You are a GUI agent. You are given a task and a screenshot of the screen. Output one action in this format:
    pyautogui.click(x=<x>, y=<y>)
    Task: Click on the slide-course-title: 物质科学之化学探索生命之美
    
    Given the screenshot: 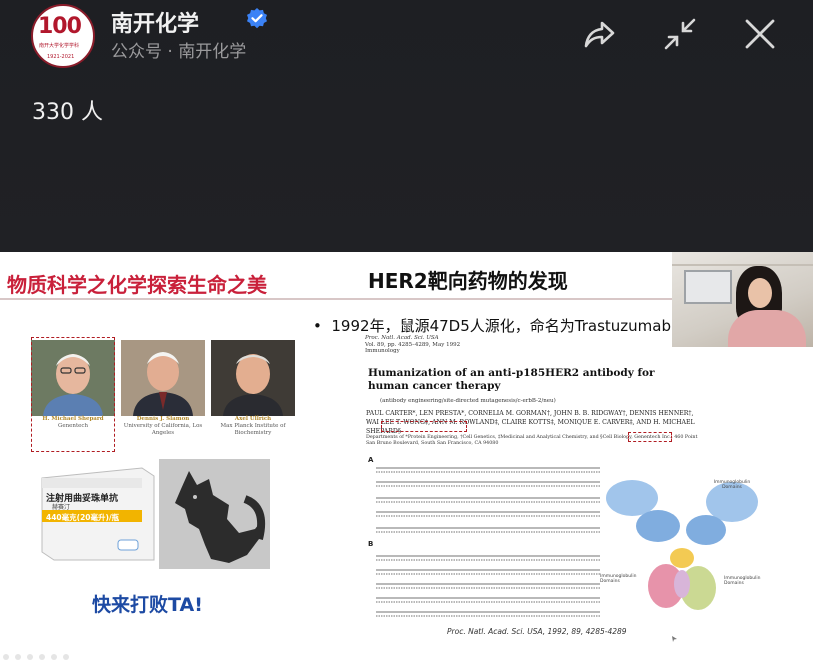 What is the action you would take?
    pyautogui.click(x=137, y=285)
    